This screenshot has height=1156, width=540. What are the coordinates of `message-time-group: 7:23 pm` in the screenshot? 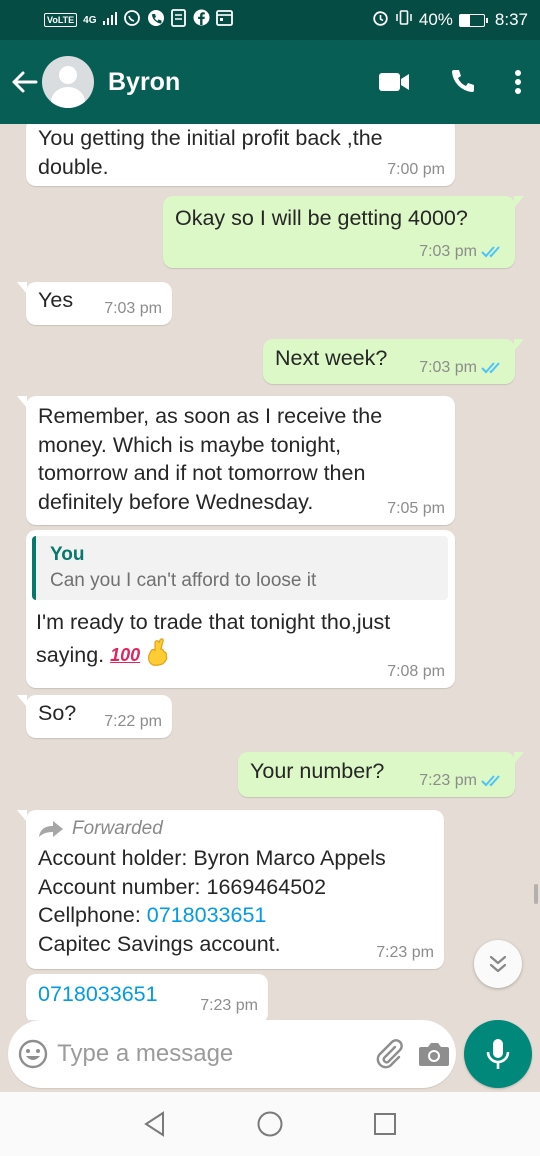 It's located at (462, 781).